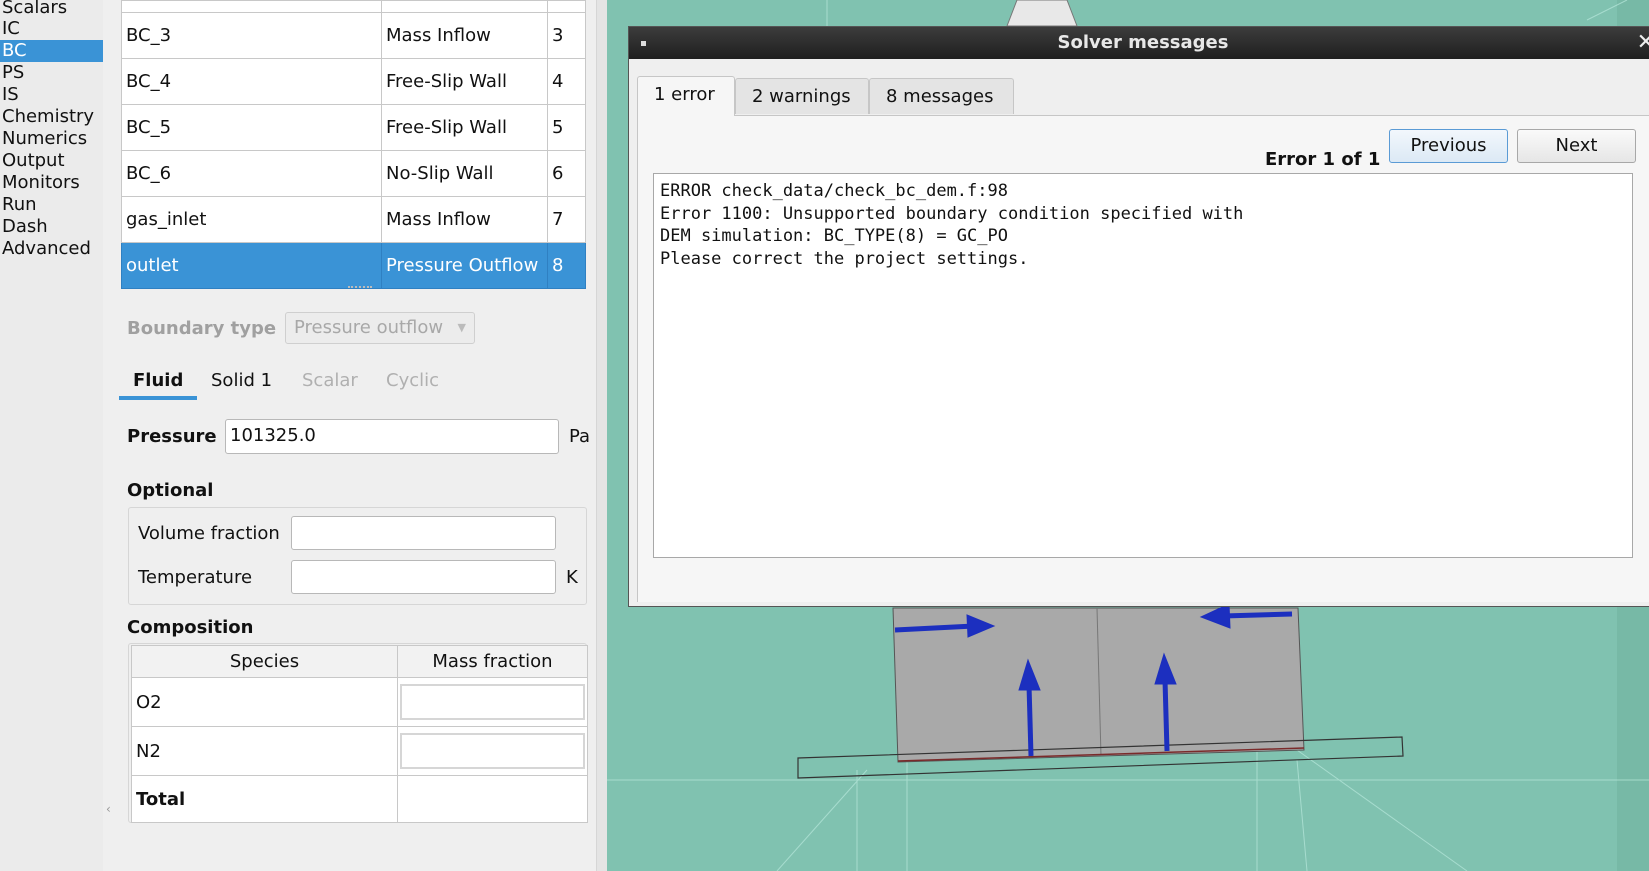  I want to click on bc-id: 6, so click(566, 173).